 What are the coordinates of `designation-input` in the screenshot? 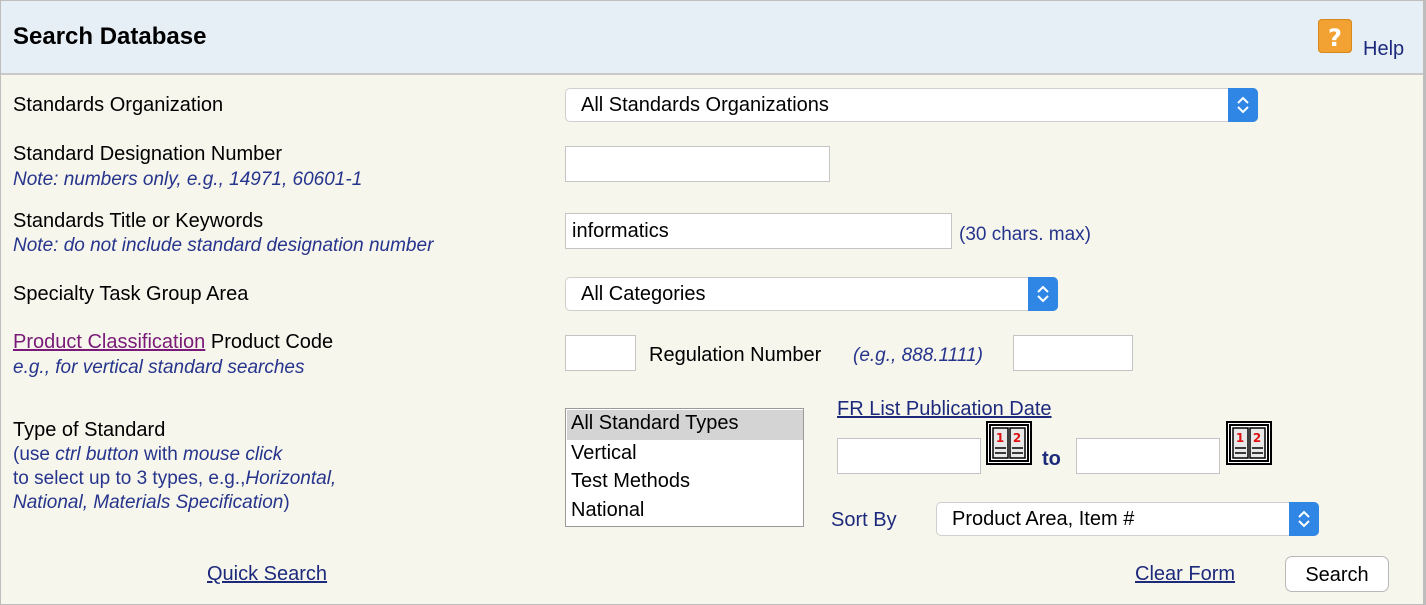 It's located at (697, 164).